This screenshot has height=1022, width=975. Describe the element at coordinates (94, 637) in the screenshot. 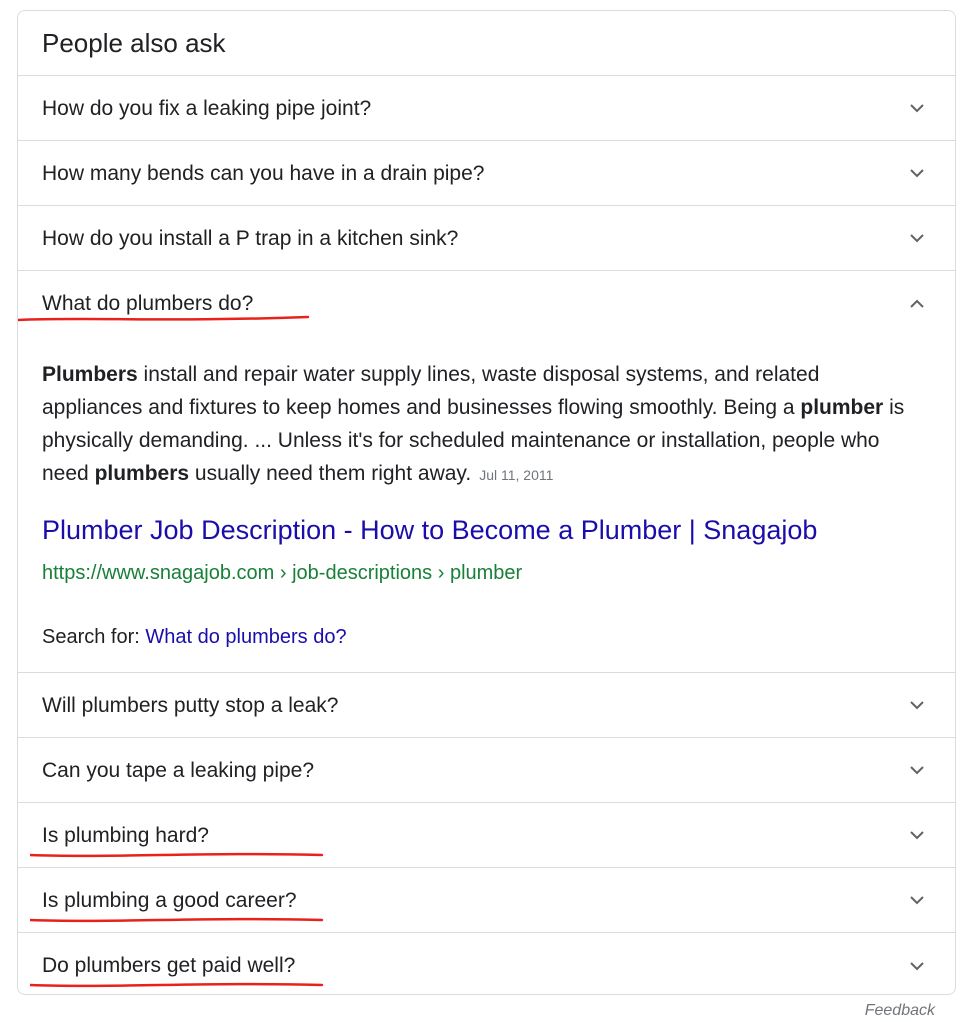

I see `search-for-prefix: Search for:` at that location.